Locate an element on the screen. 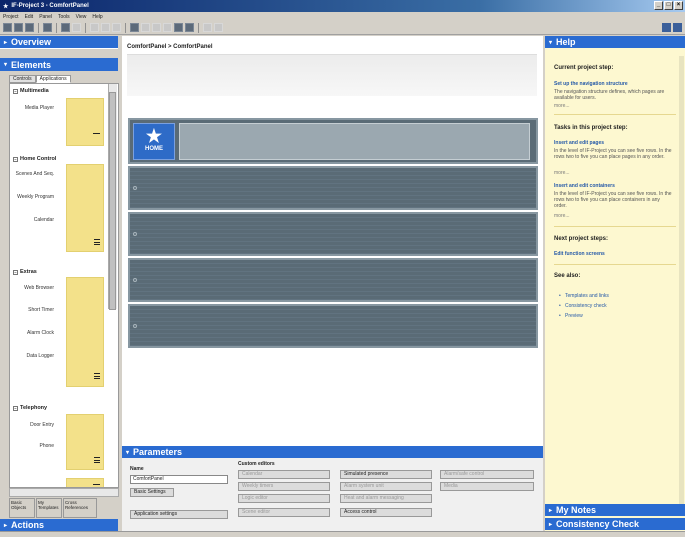 This screenshot has height=537, width=685. item-weekly-program: Weekly Program is located at coordinates (32, 197).